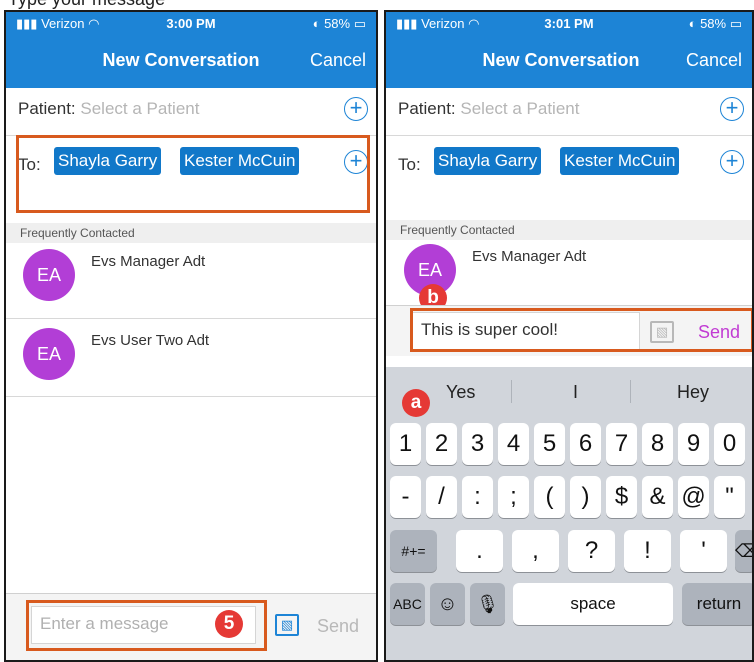 The width and height of the screenshot is (754, 662). I want to click on backspace-icon: ⌫, so click(743, 551).